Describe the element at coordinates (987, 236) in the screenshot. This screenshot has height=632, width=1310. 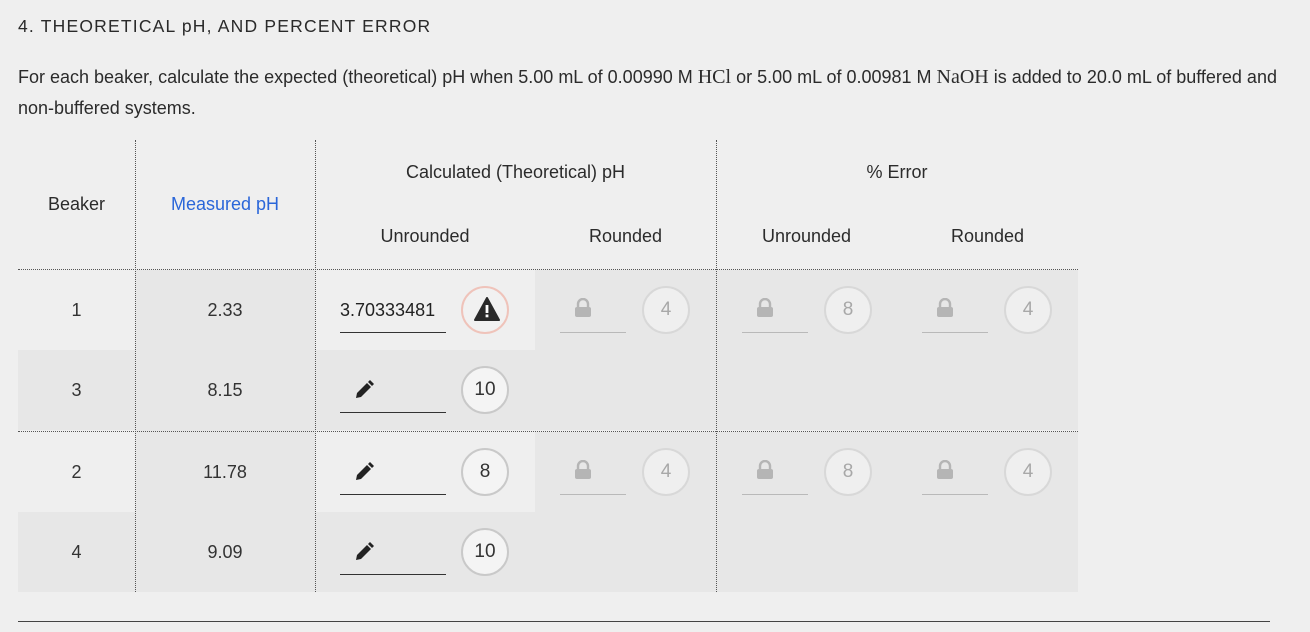
I see `header-err-rounded: Rounded` at that location.